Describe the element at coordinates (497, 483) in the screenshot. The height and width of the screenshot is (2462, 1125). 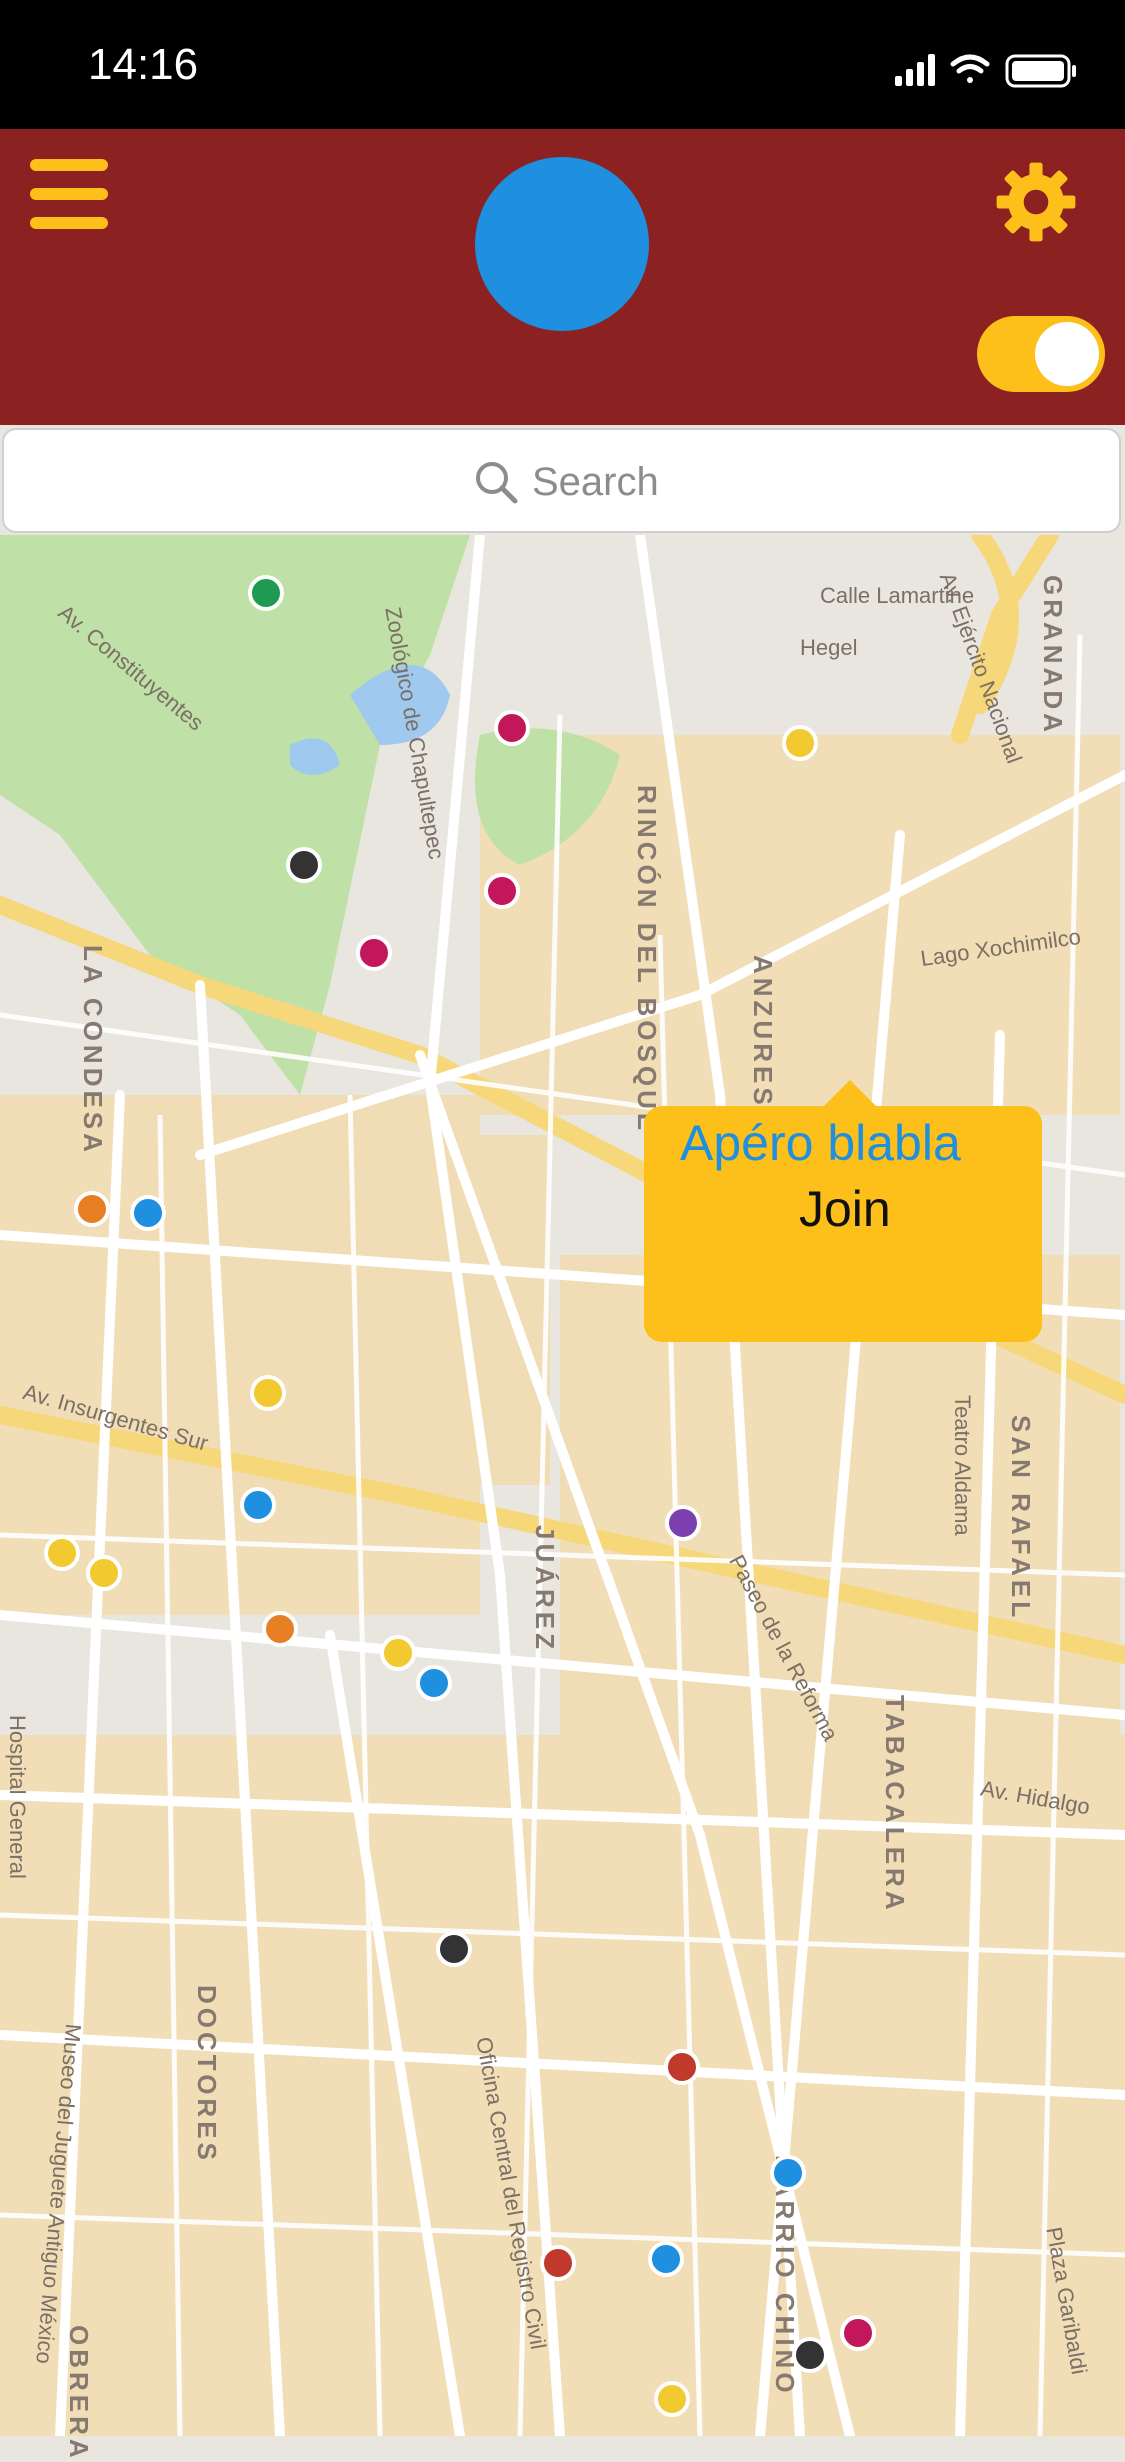
I see `search-icon` at that location.